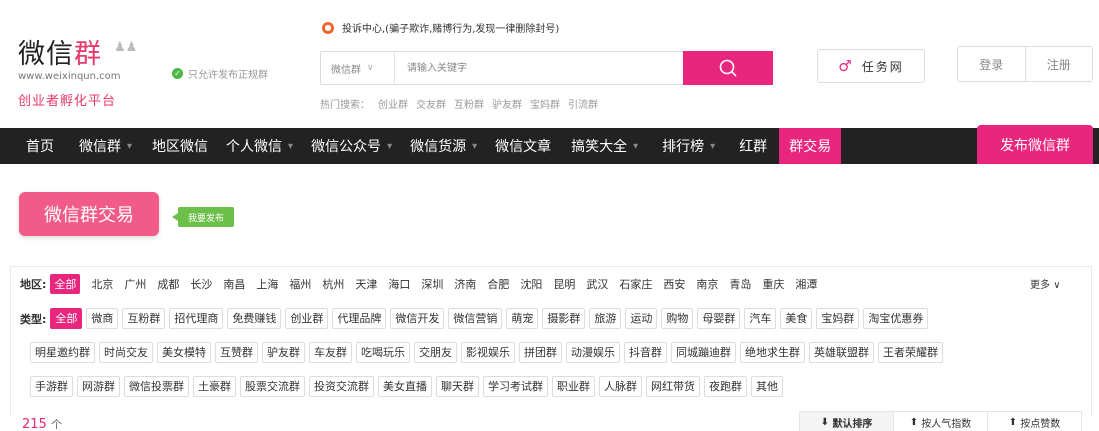 The image size is (1099, 431). What do you see at coordinates (156, 386) in the screenshot?
I see `type-tag: 微信投票群` at bounding box center [156, 386].